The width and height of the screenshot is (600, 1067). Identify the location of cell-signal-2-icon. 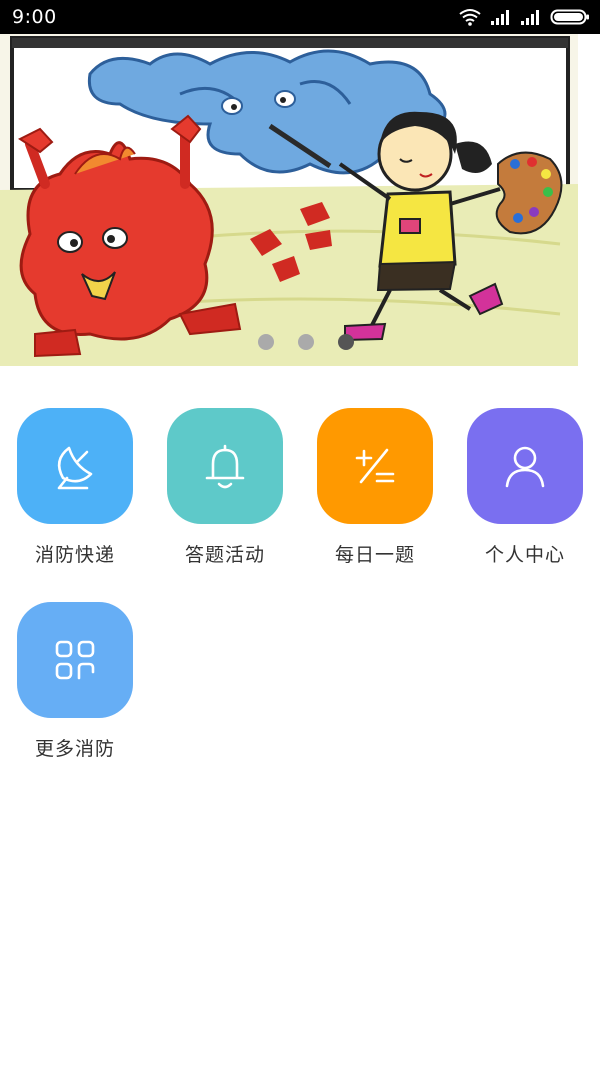
(530, 17).